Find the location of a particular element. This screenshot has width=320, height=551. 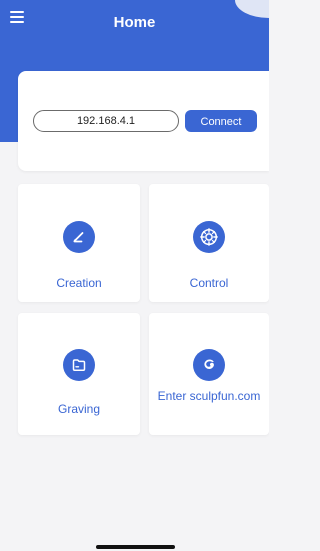

graving-tile: Graving is located at coordinates (79, 374).